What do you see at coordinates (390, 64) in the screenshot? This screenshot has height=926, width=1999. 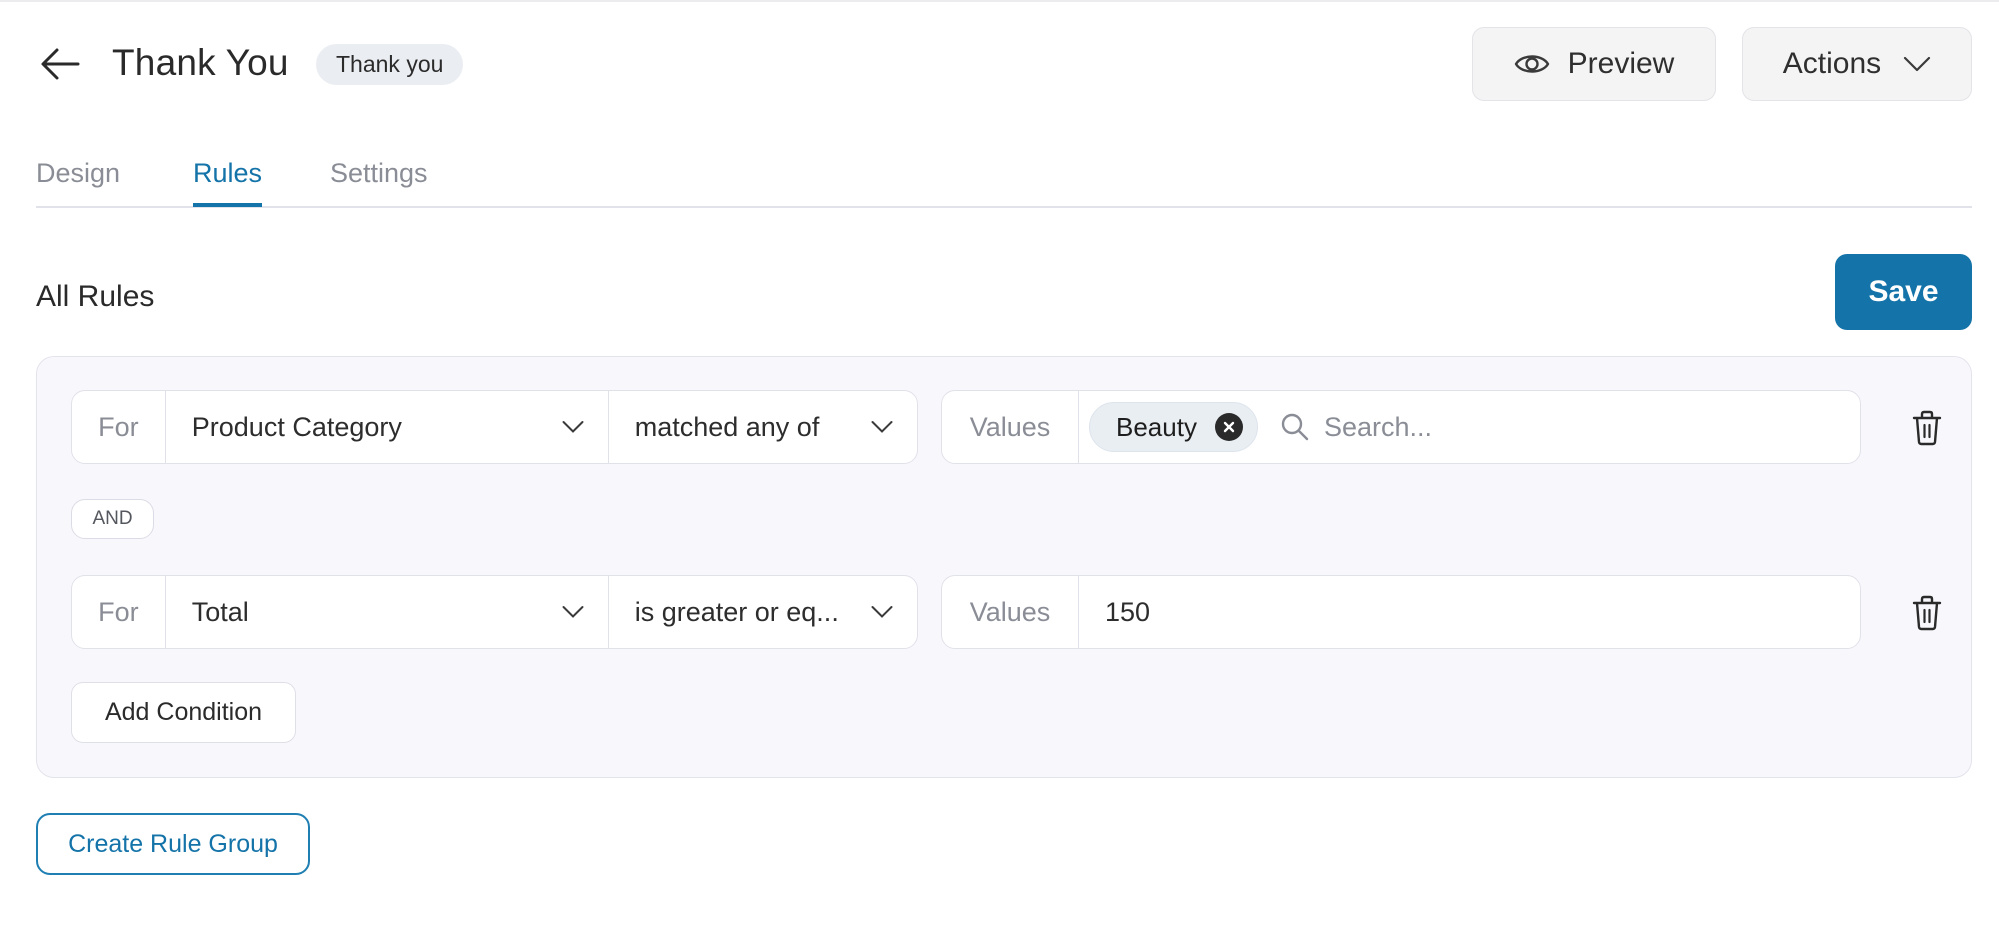 I see `page-type-badge: Thank you` at bounding box center [390, 64].